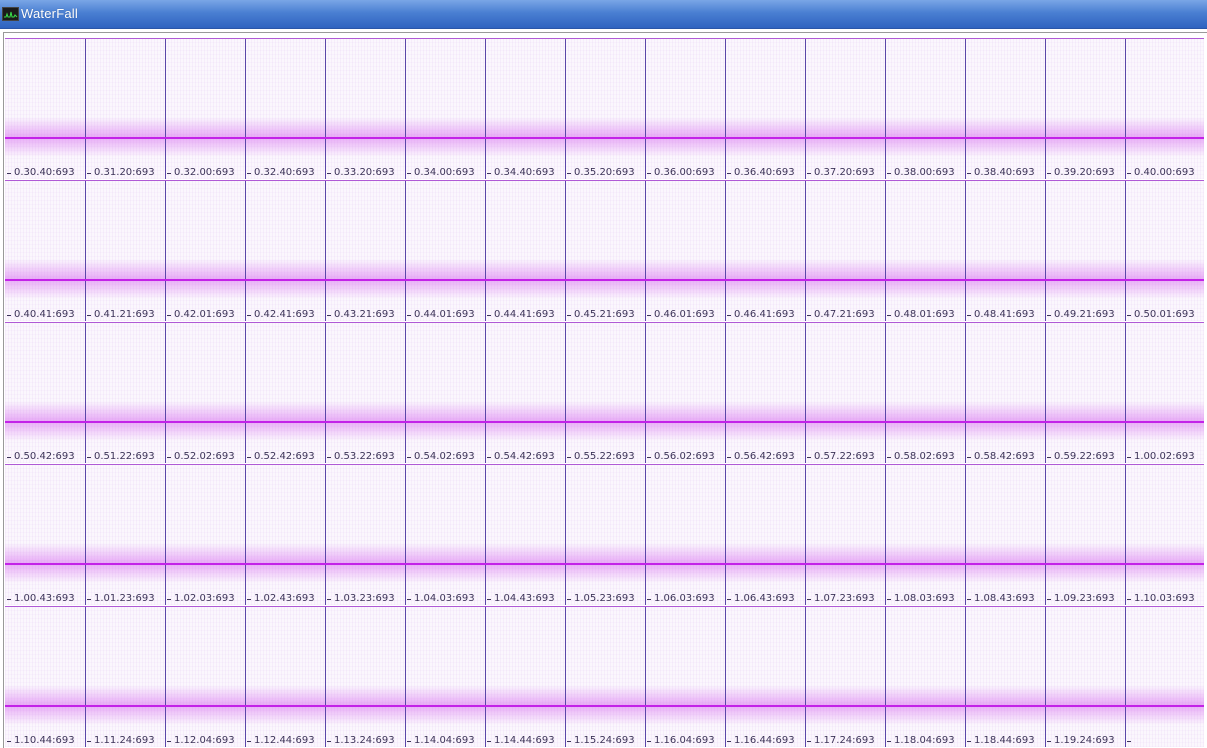 This screenshot has width=1207, height=748. What do you see at coordinates (525, 109) in the screenshot?
I see `waterfall-cell: 0.34.40:693` at bounding box center [525, 109].